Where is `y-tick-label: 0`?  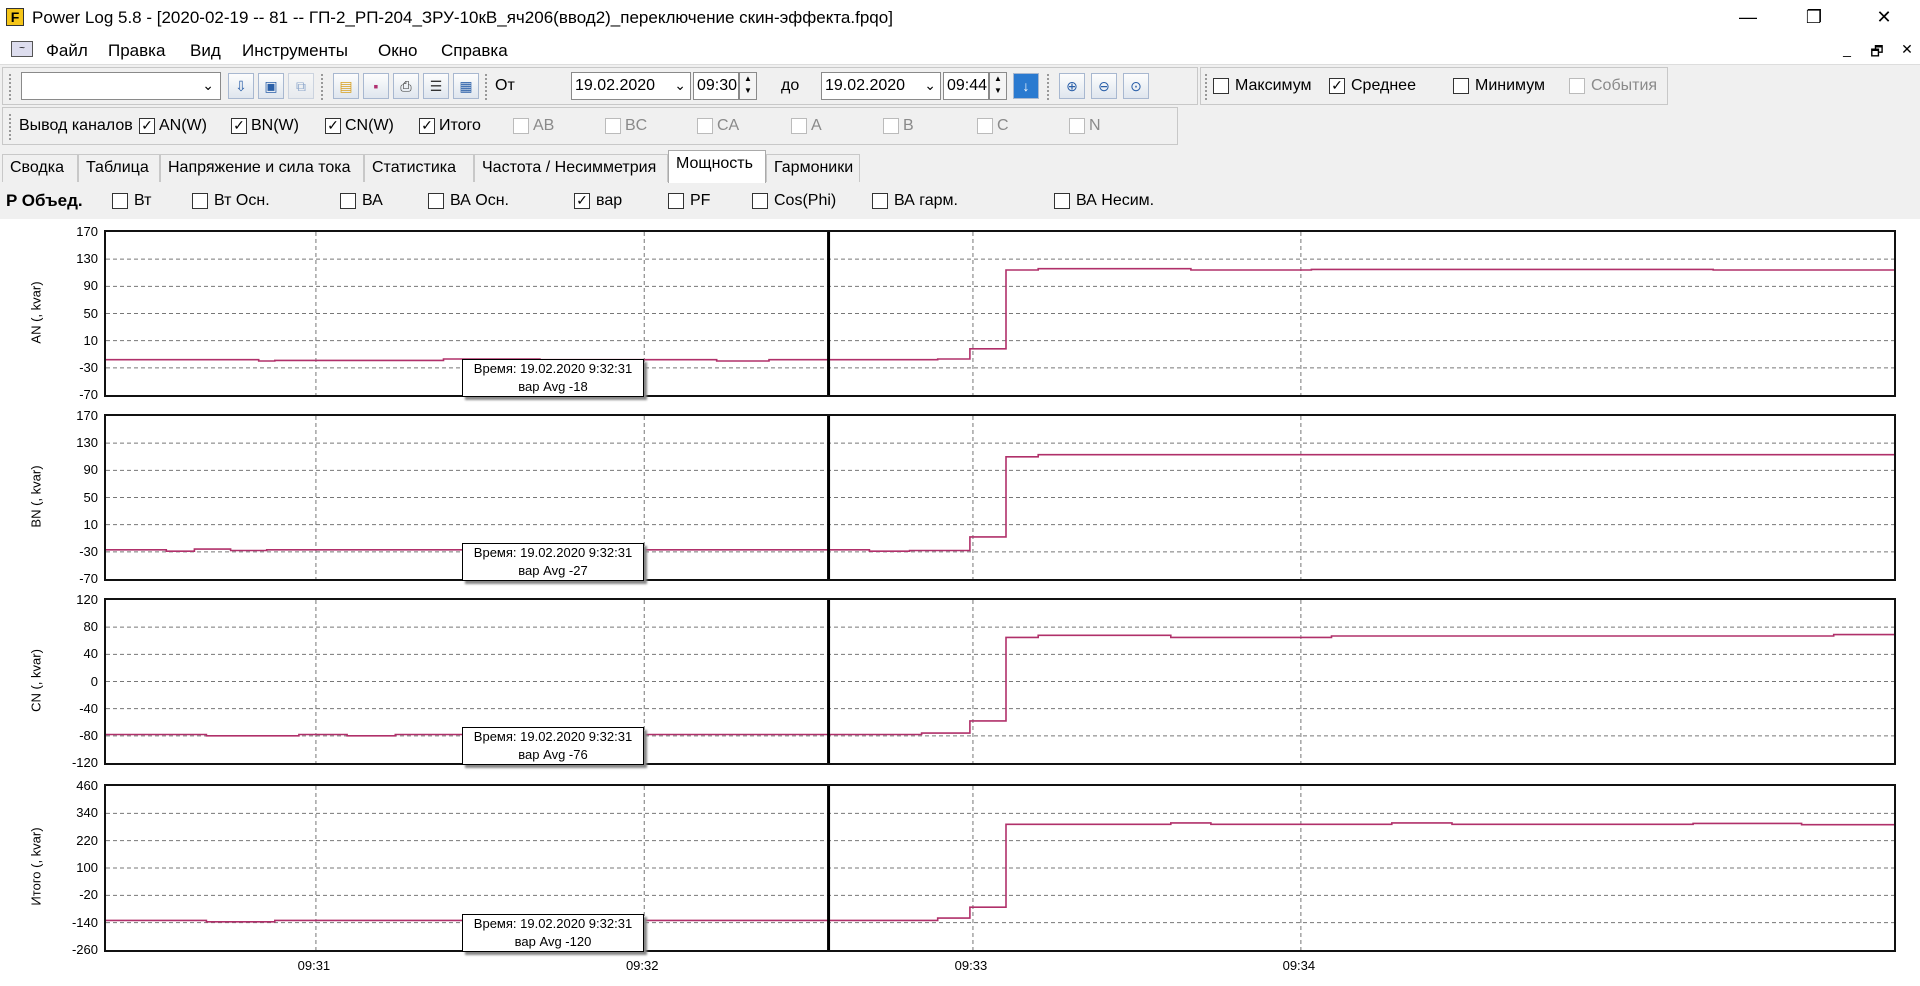 y-tick-label: 0 is located at coordinates (94, 681).